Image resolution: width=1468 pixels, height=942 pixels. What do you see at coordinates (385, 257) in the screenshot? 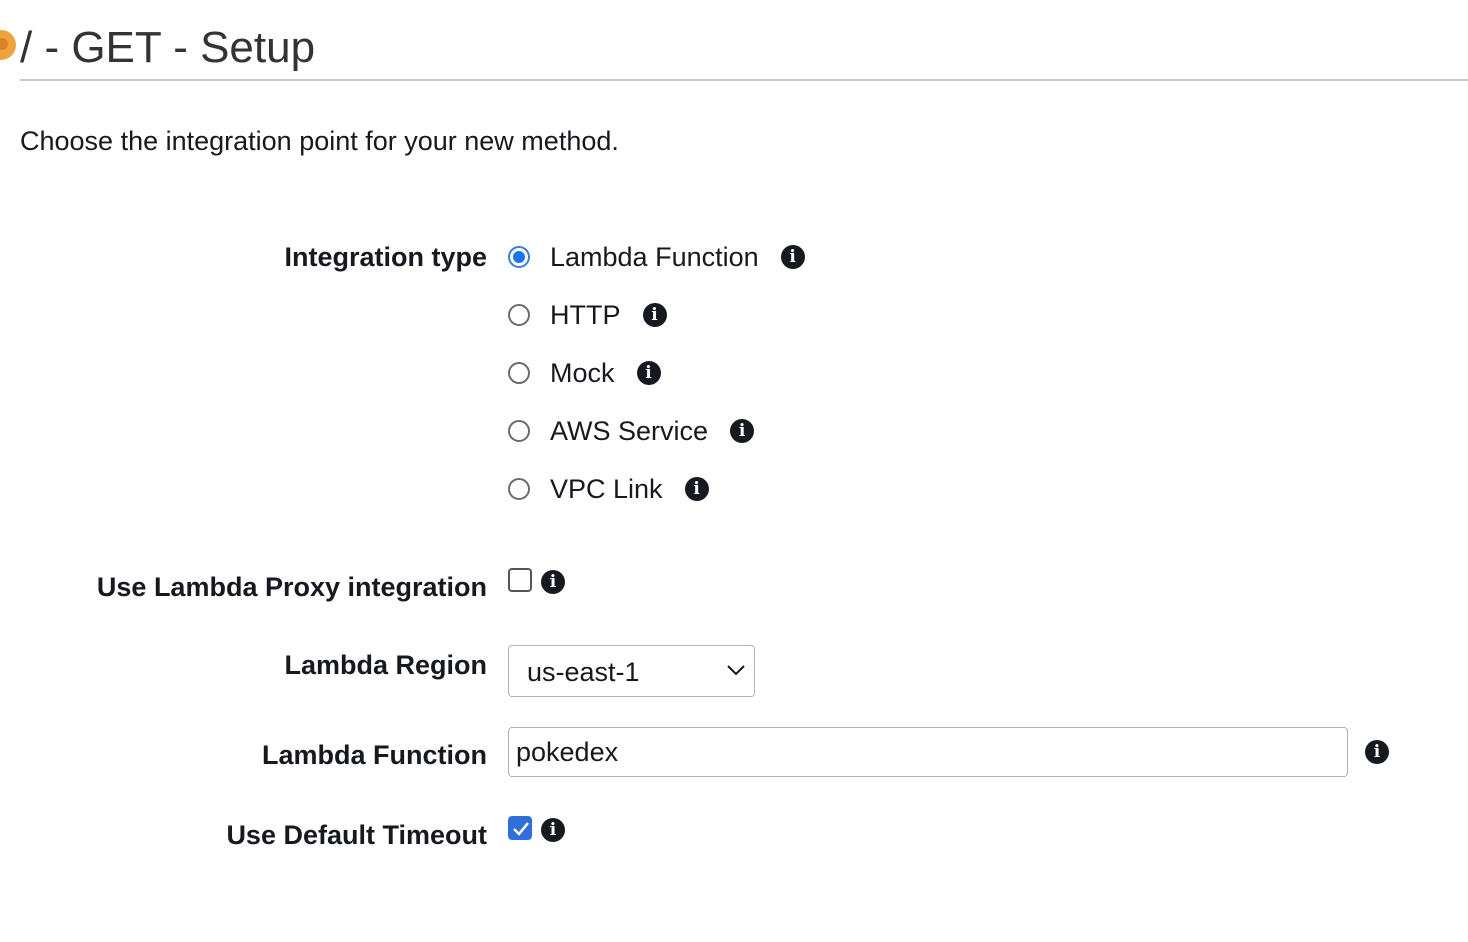
I see `integration-type-label: Integration type` at bounding box center [385, 257].